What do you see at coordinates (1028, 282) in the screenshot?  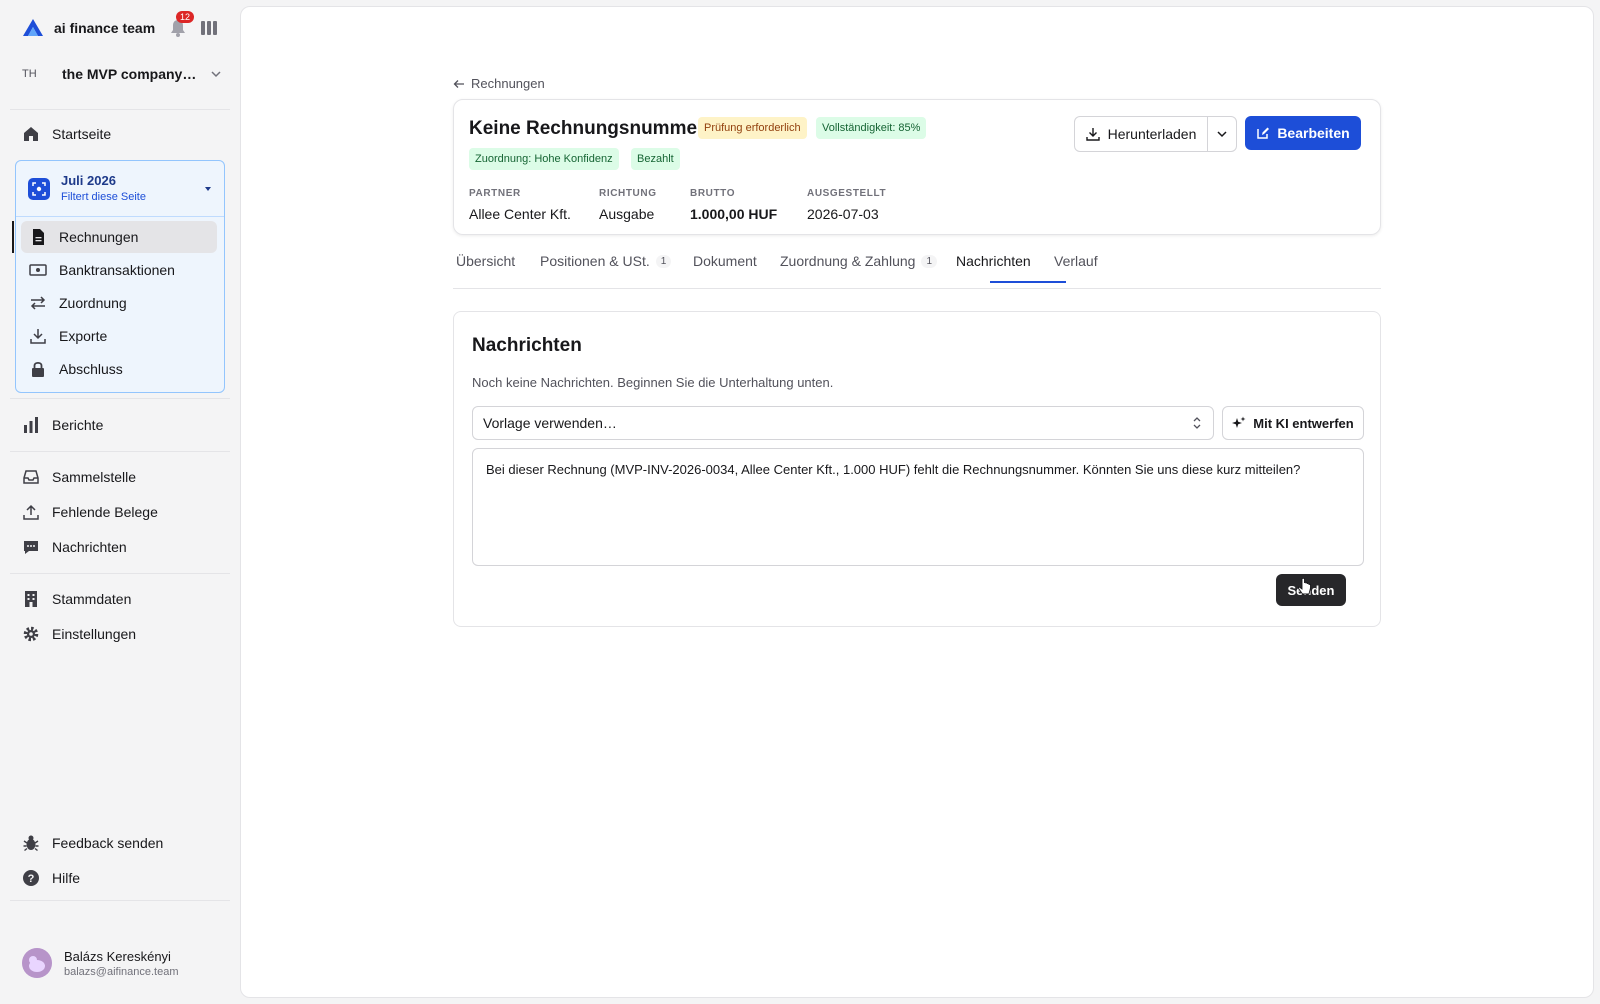 I see `active-tab-indicator` at bounding box center [1028, 282].